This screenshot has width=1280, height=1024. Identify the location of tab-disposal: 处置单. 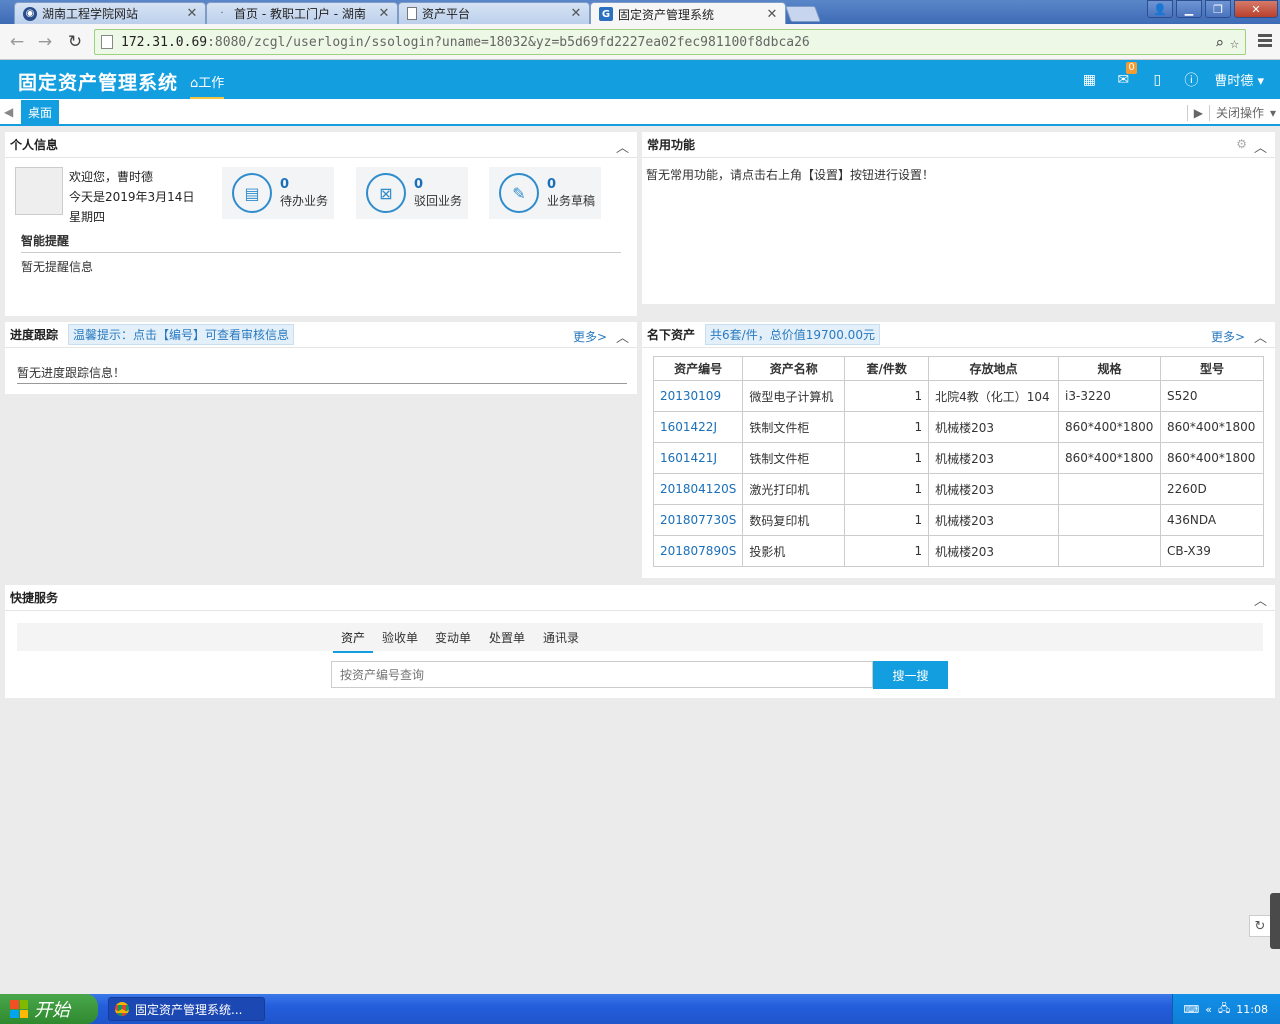
(507, 637).